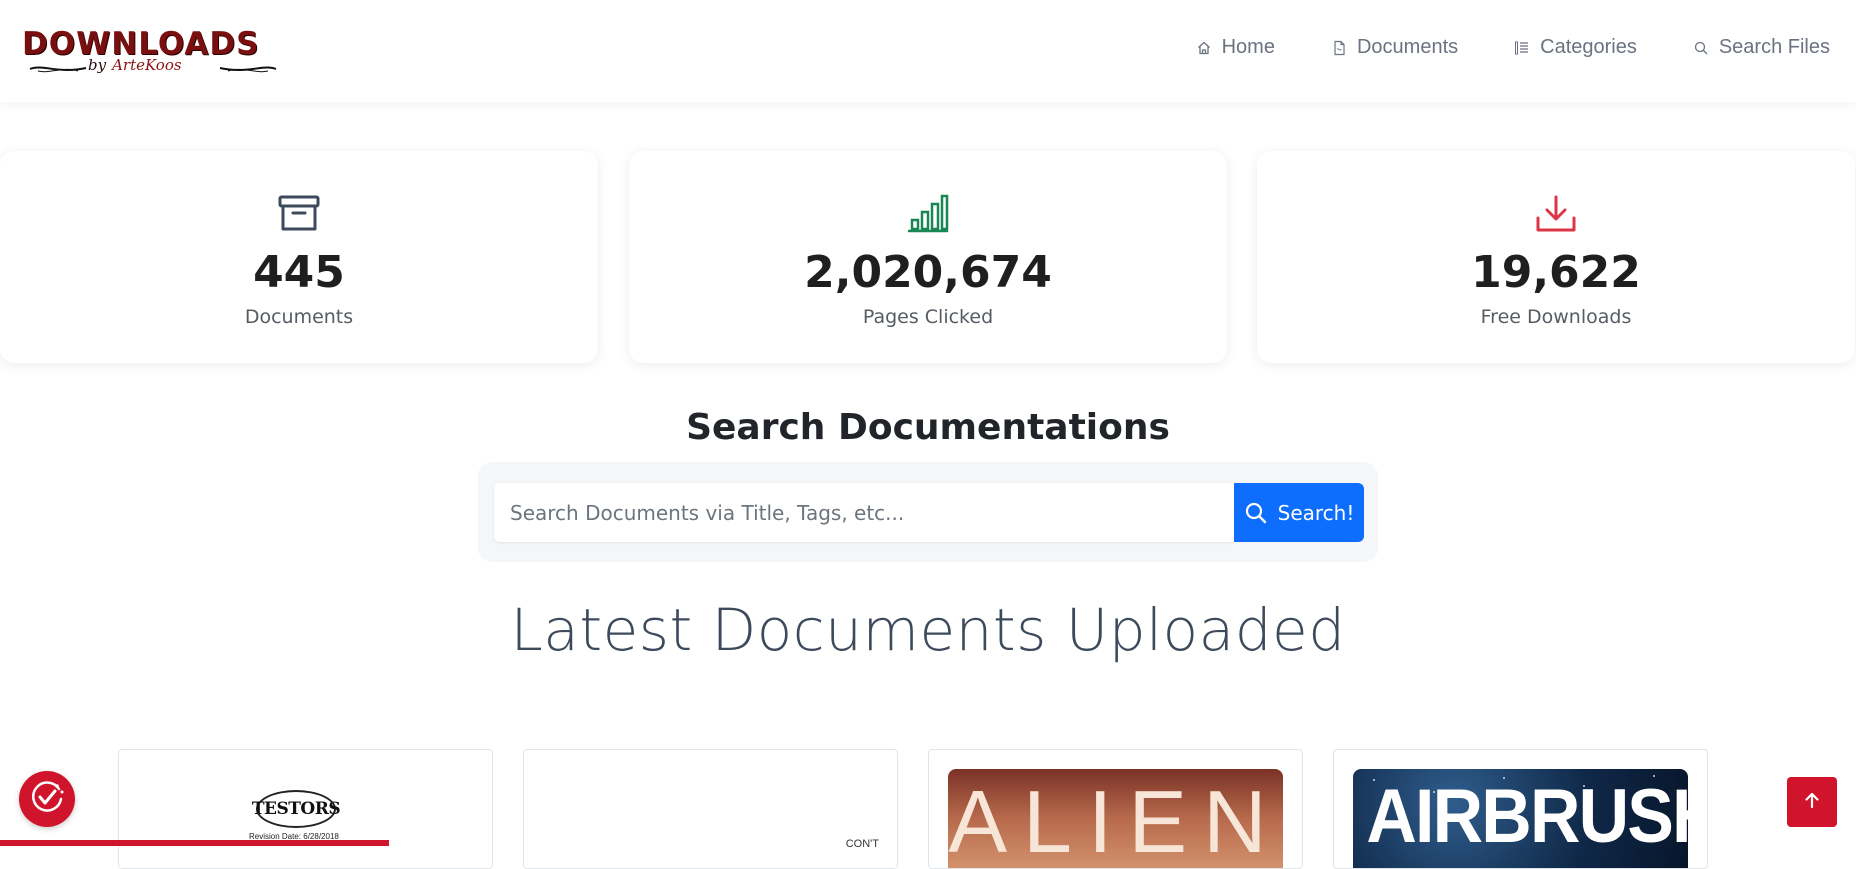  Describe the element at coordinates (1407, 47) in the screenshot. I see `nav-documents-label: Documents` at that location.